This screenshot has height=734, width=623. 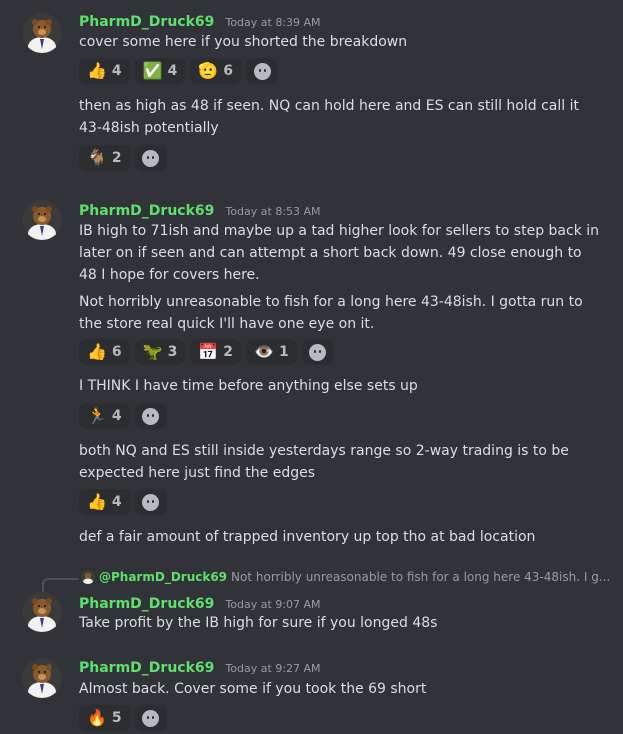 I want to click on message-text: expected here just find the edges, so click(x=197, y=473).